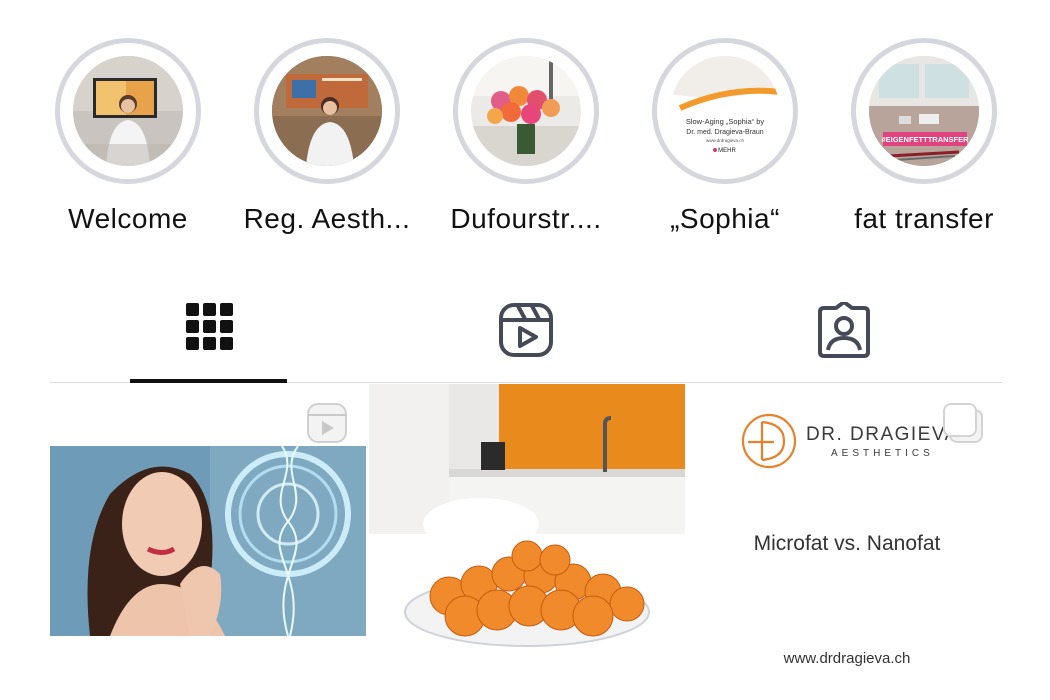 The height and width of the screenshot is (700, 1050). Describe the element at coordinates (526, 330) in the screenshot. I see `reels-icon` at that location.